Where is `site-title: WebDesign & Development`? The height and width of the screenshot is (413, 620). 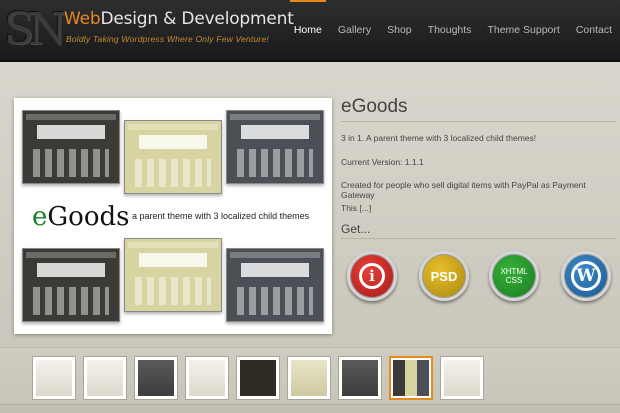
site-title: WebDesign & Development is located at coordinates (179, 19).